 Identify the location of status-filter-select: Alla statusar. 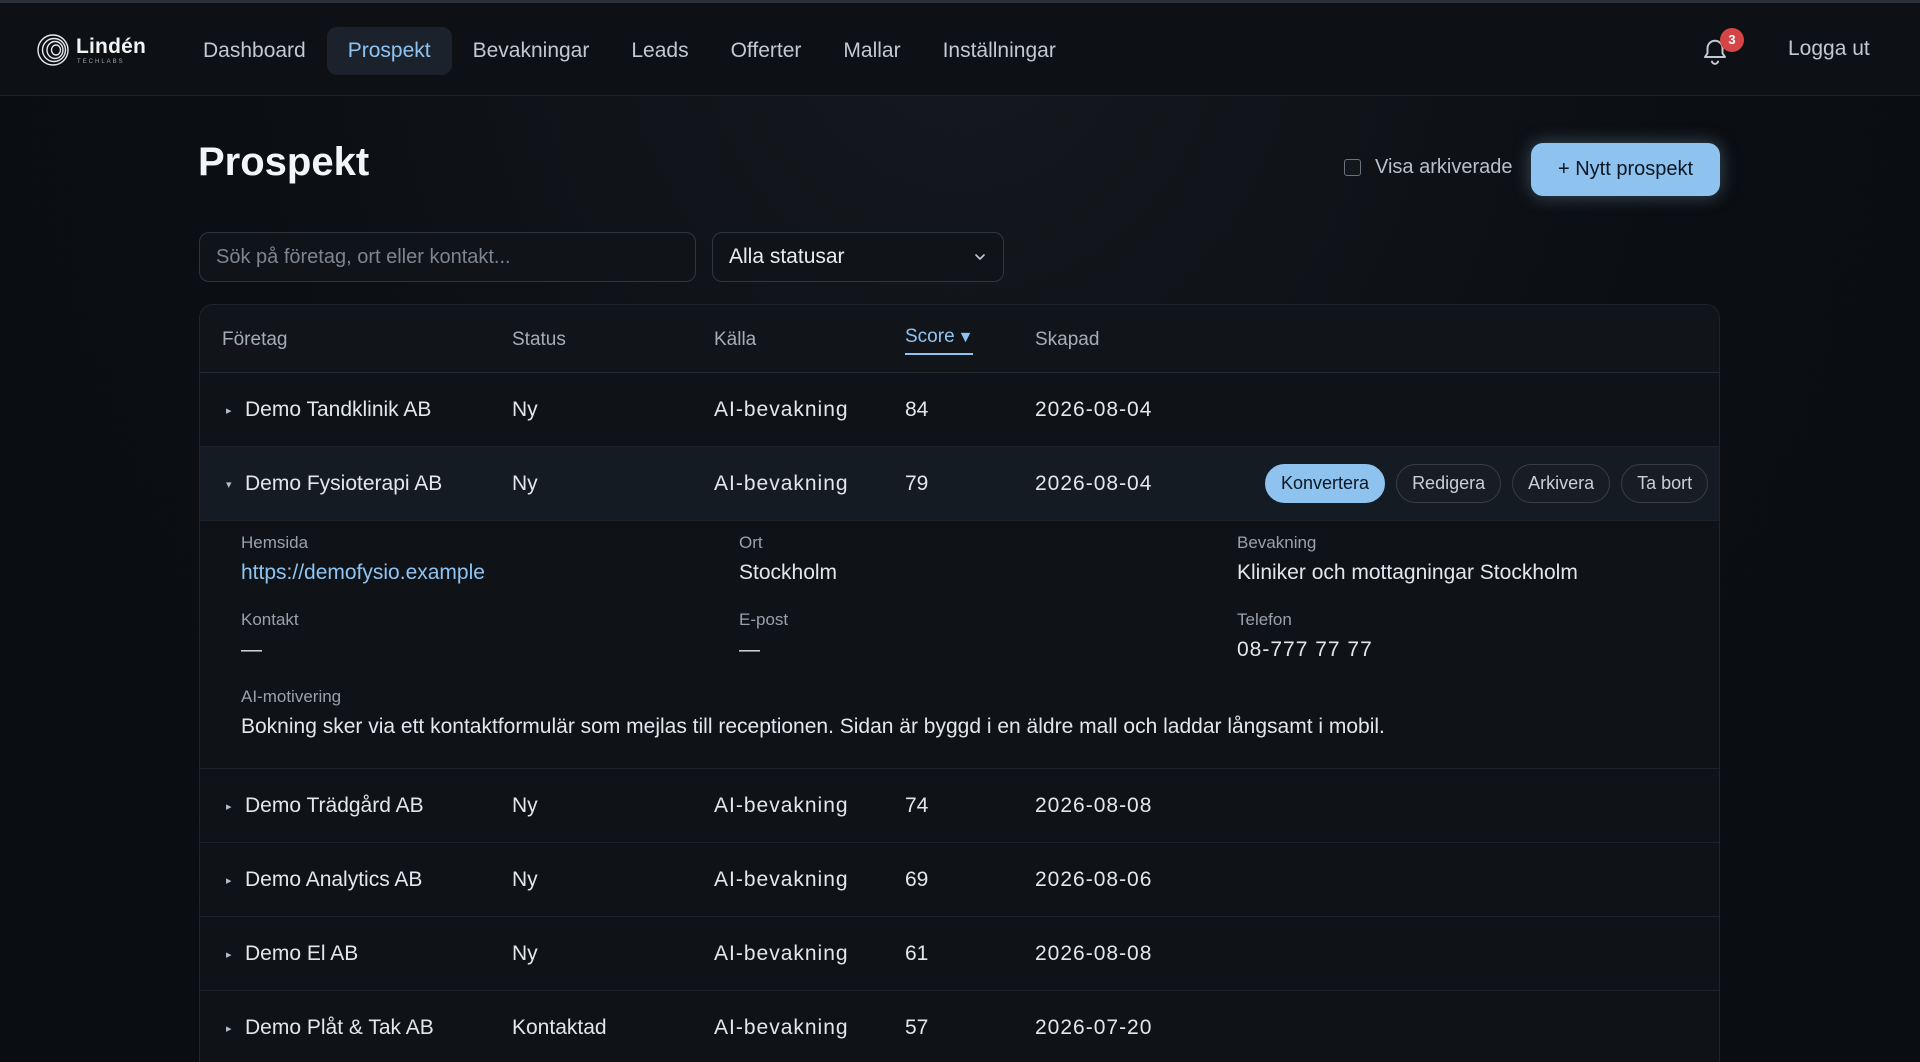
(858, 257).